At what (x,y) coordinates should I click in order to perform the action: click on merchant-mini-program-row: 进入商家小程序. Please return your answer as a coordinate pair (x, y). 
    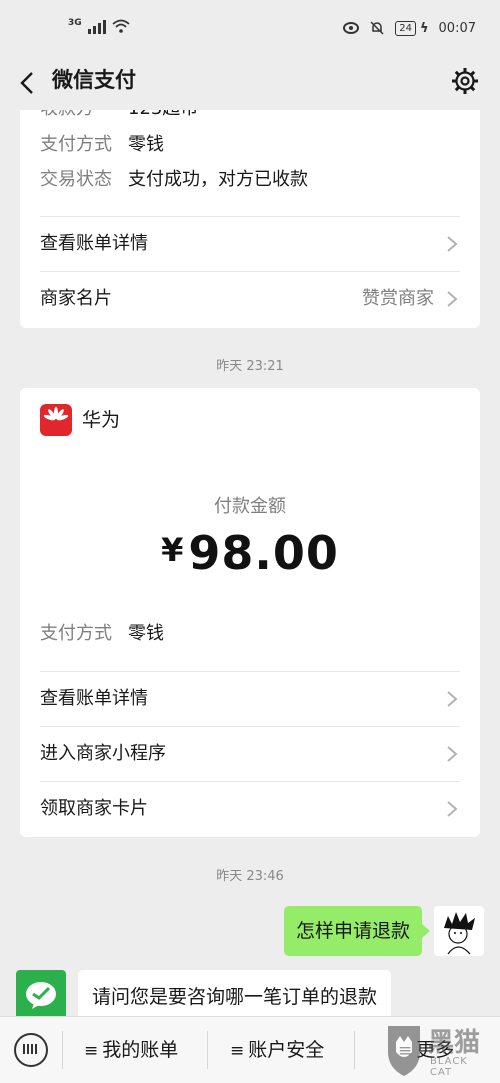
    Looking at the image, I should click on (250, 753).